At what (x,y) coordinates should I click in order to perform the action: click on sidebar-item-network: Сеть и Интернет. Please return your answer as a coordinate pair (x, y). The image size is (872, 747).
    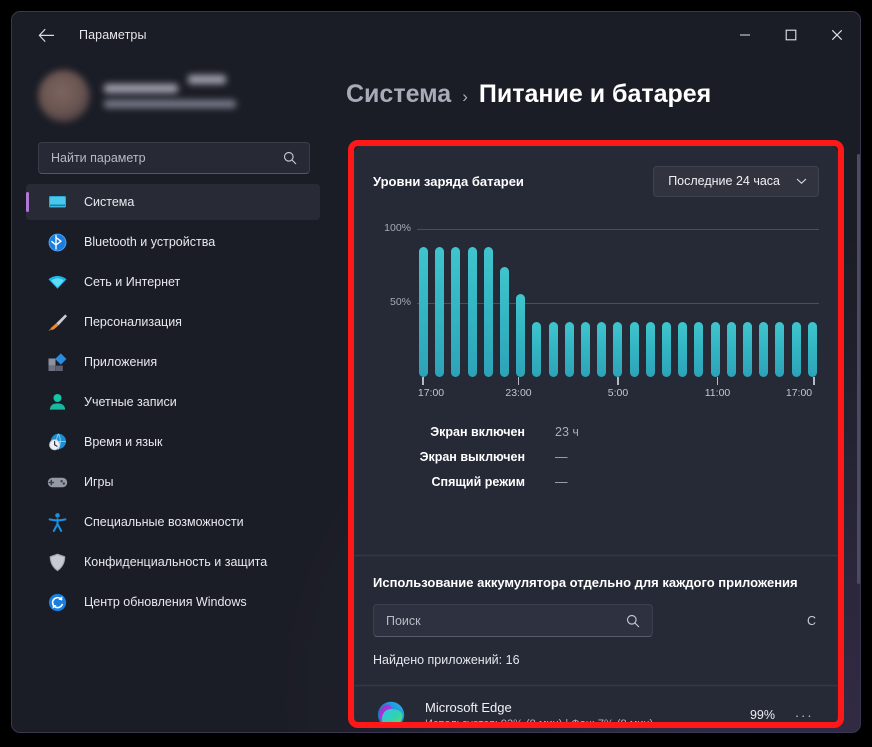
    Looking at the image, I should click on (173, 282).